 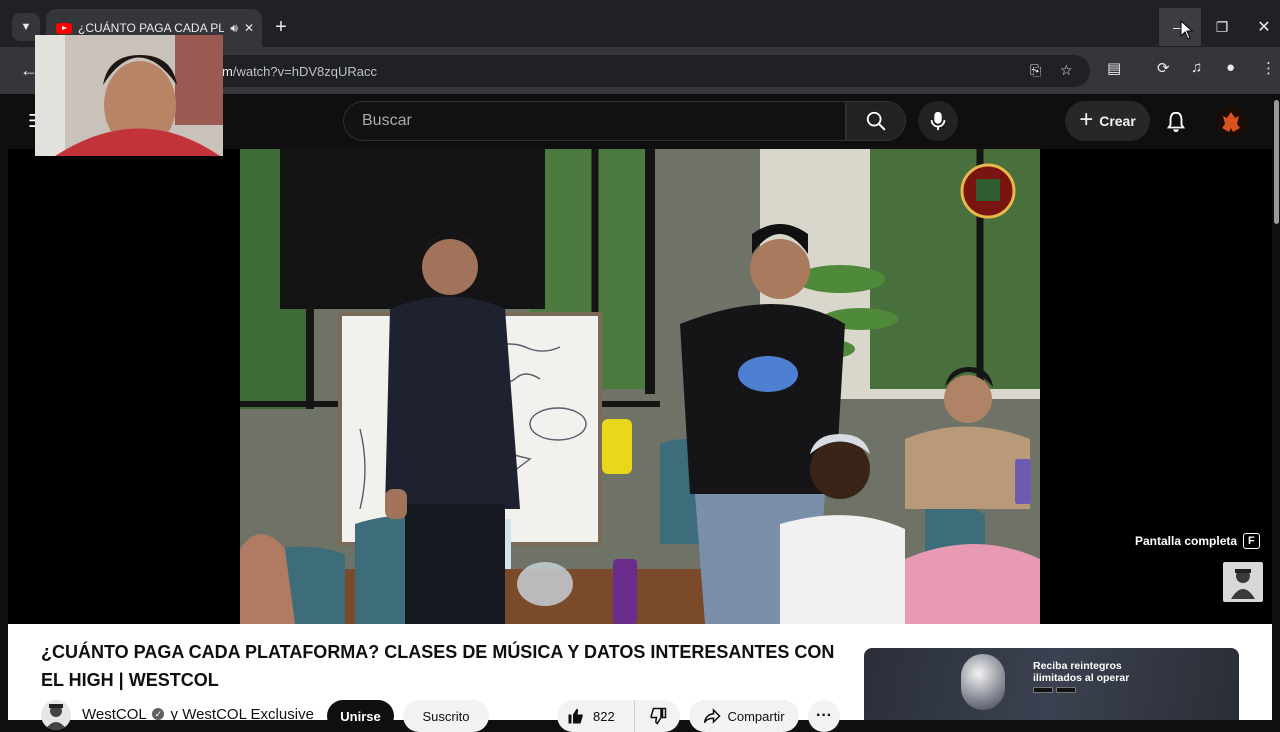 I want to click on install-app-icon: ⎘, so click(x=1035, y=70).